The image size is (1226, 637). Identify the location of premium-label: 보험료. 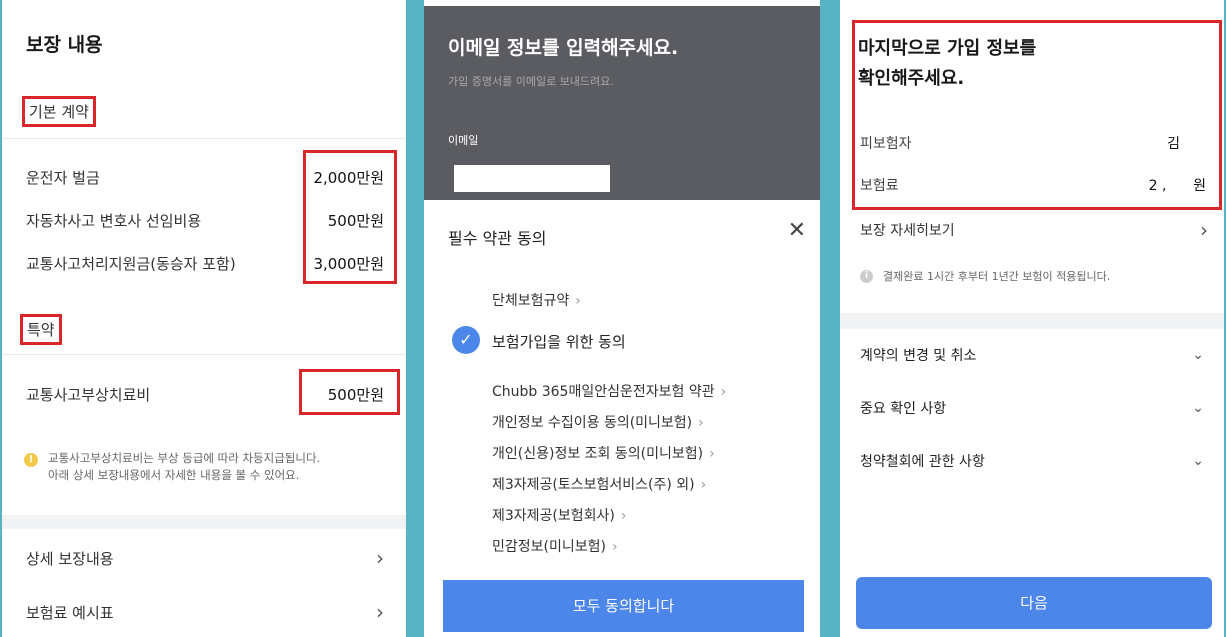
(879, 186).